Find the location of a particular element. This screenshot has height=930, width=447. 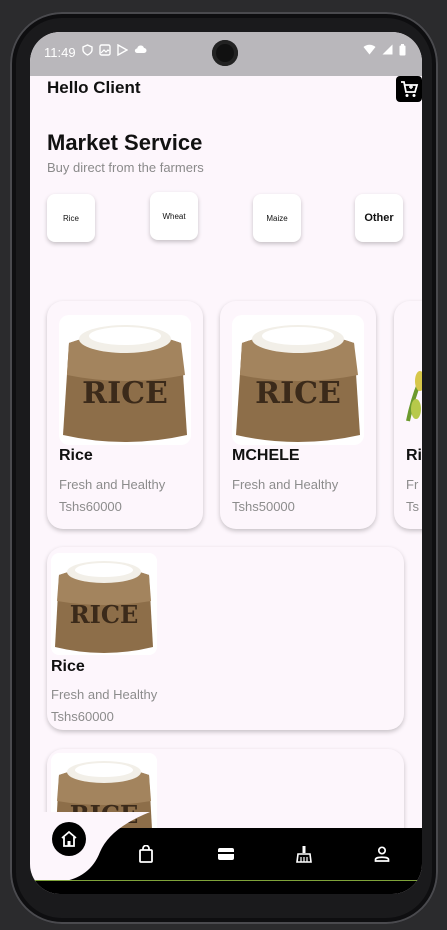

product-name: MCHELE is located at coordinates (266, 455).